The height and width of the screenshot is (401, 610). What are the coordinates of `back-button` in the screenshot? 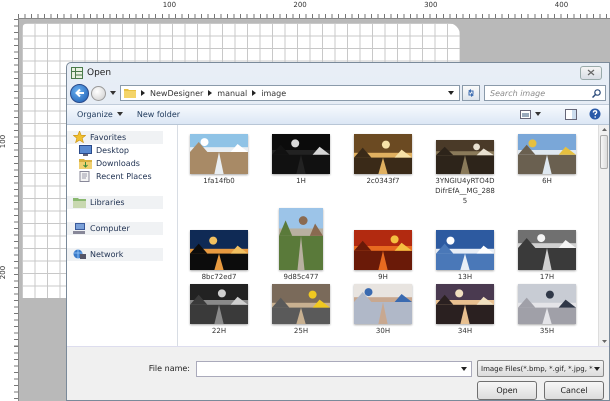 It's located at (79, 93).